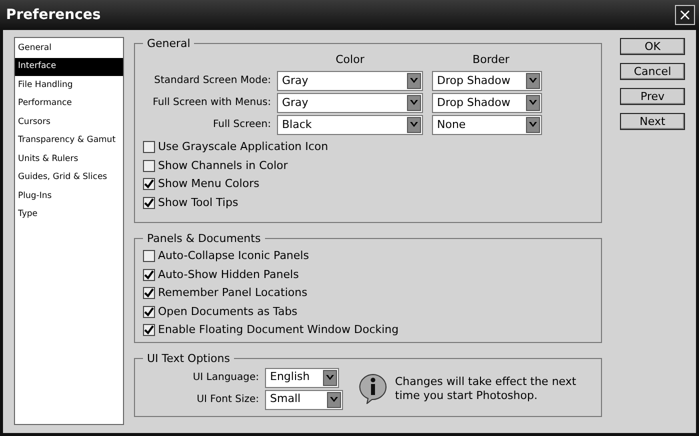 The height and width of the screenshot is (436, 699). I want to click on field-label: Full Screen:, so click(241, 125).